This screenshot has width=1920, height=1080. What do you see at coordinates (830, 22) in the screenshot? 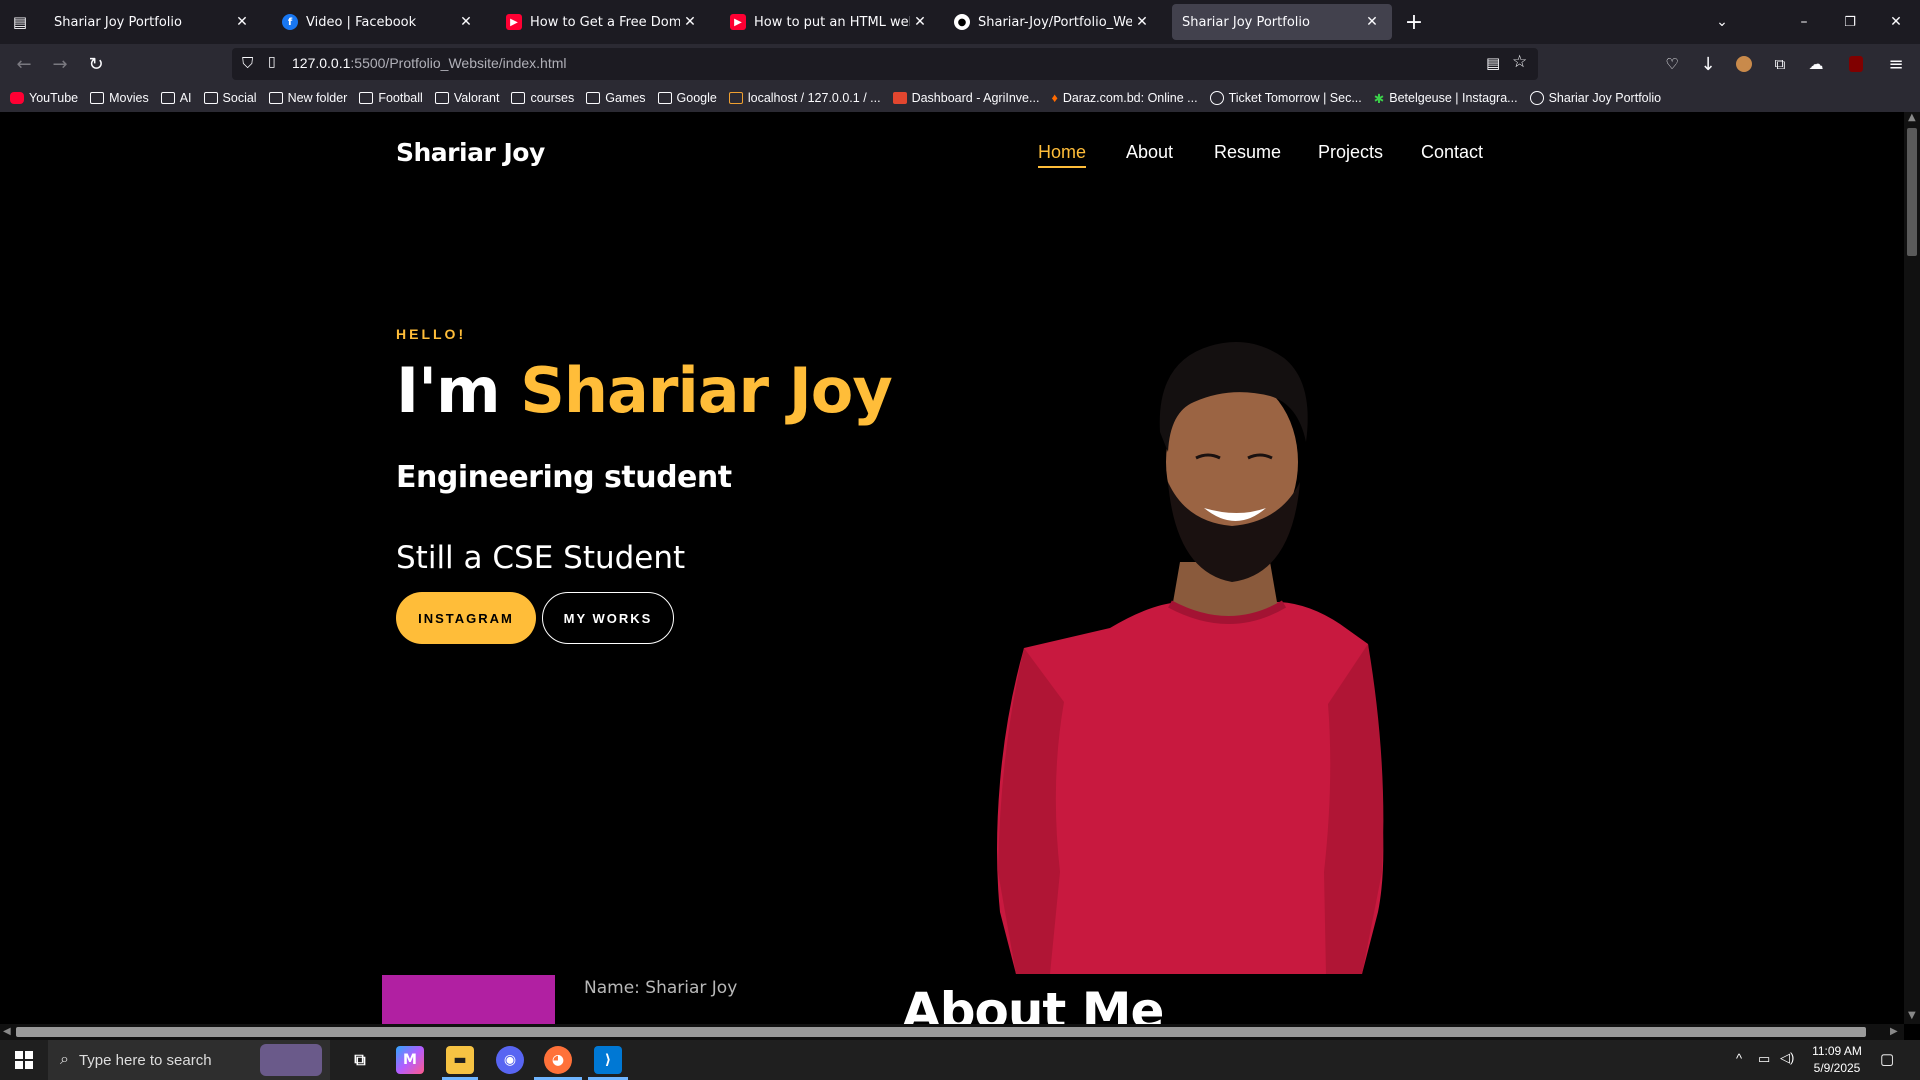
I see `tab-youtube-html: ▶ How to put an HTML website o ✕` at bounding box center [830, 22].